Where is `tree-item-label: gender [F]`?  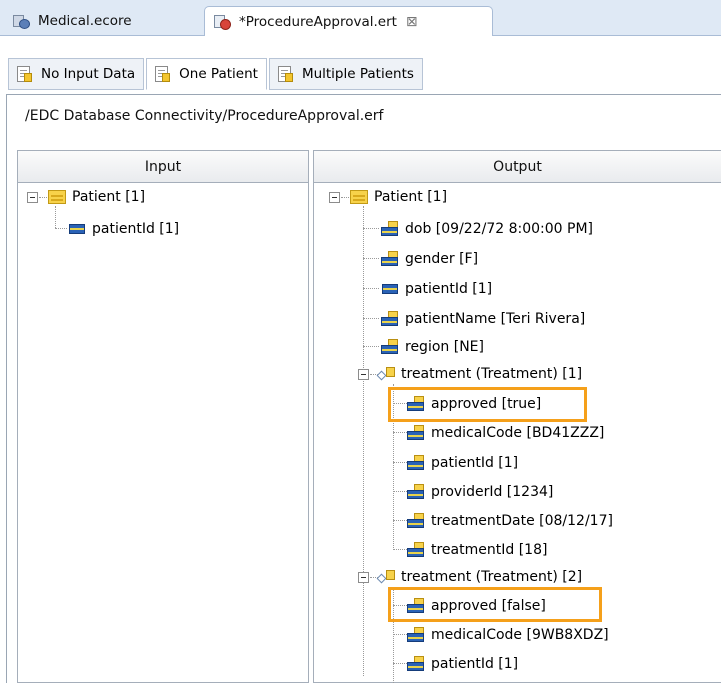 tree-item-label: gender [F] is located at coordinates (442, 259).